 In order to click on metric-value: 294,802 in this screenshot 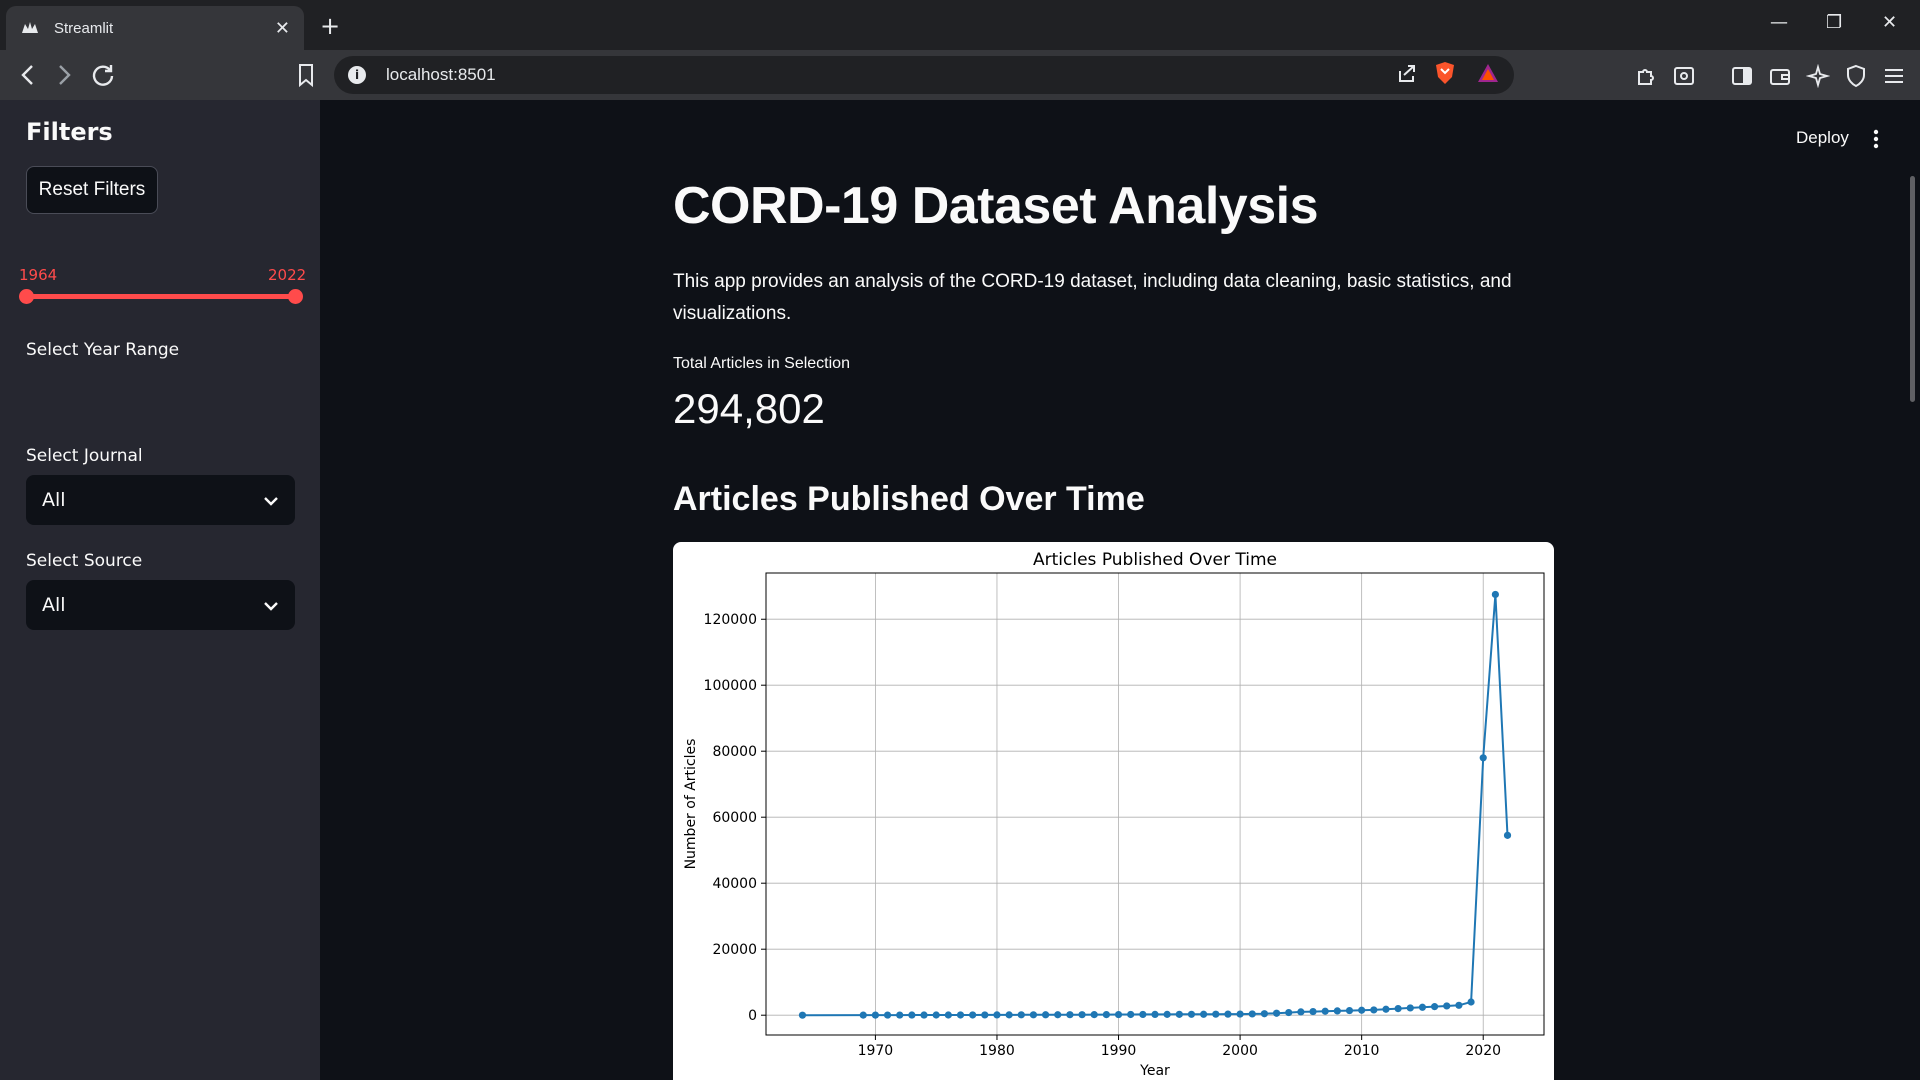, I will do `click(749, 408)`.